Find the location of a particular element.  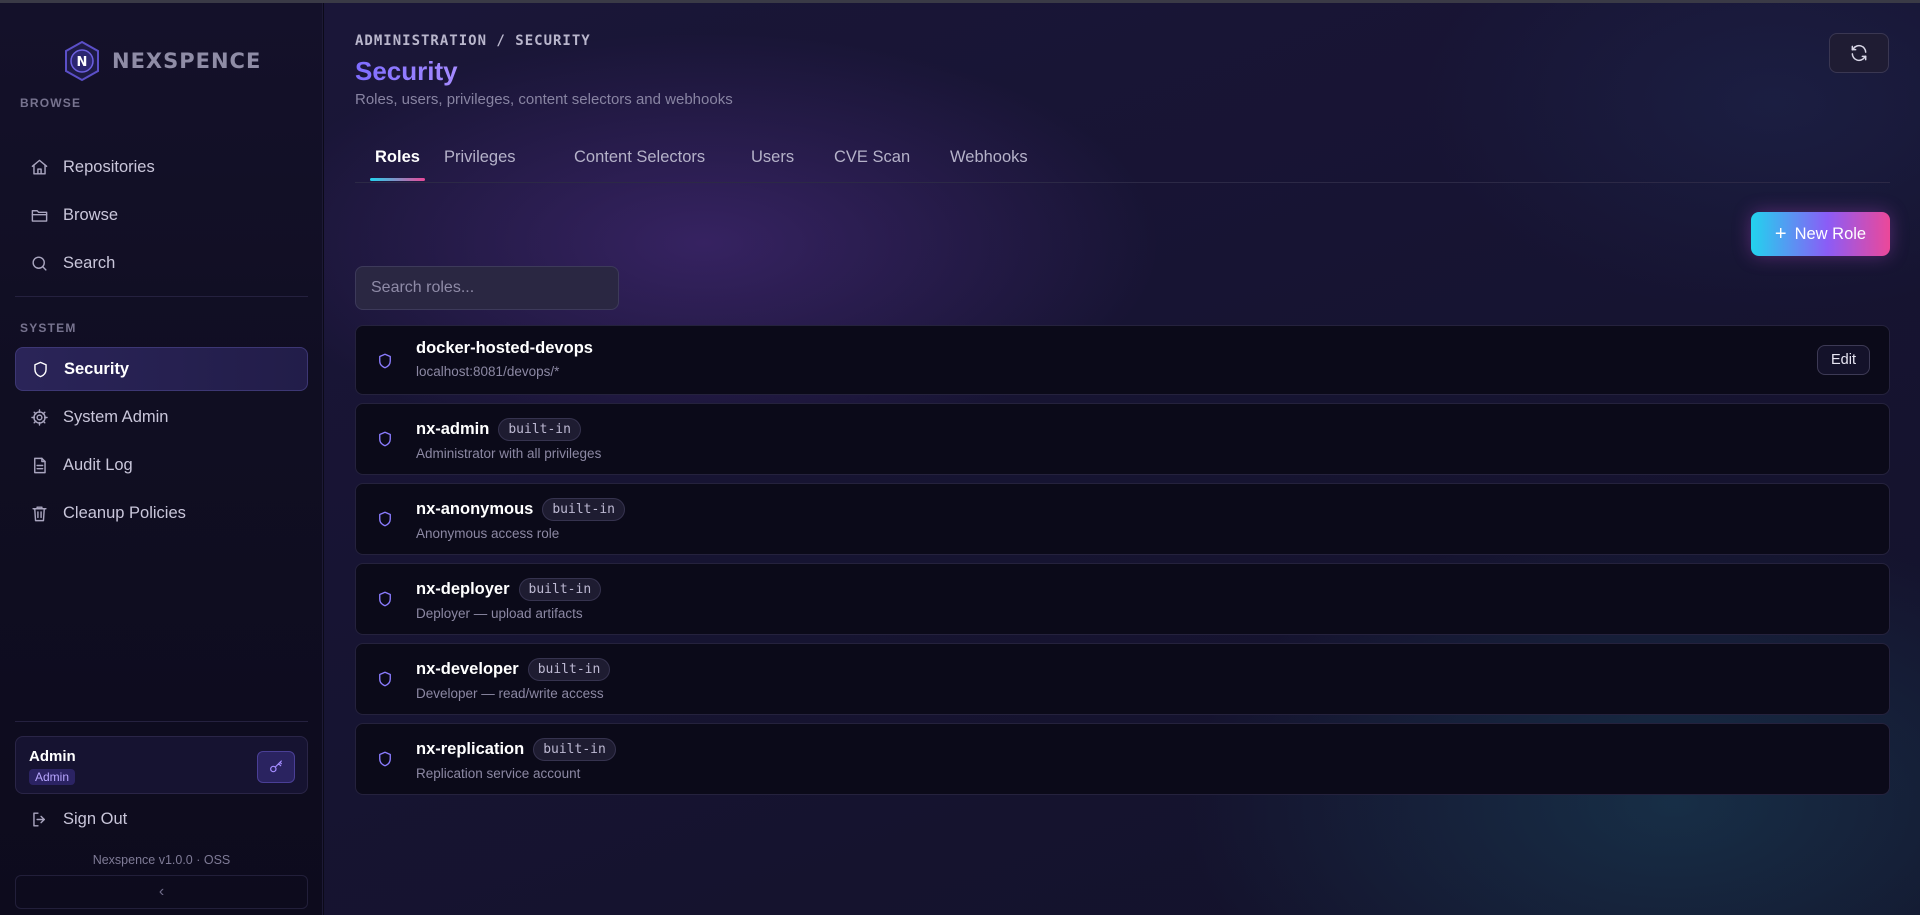

edit-button: Edit is located at coordinates (1843, 360).